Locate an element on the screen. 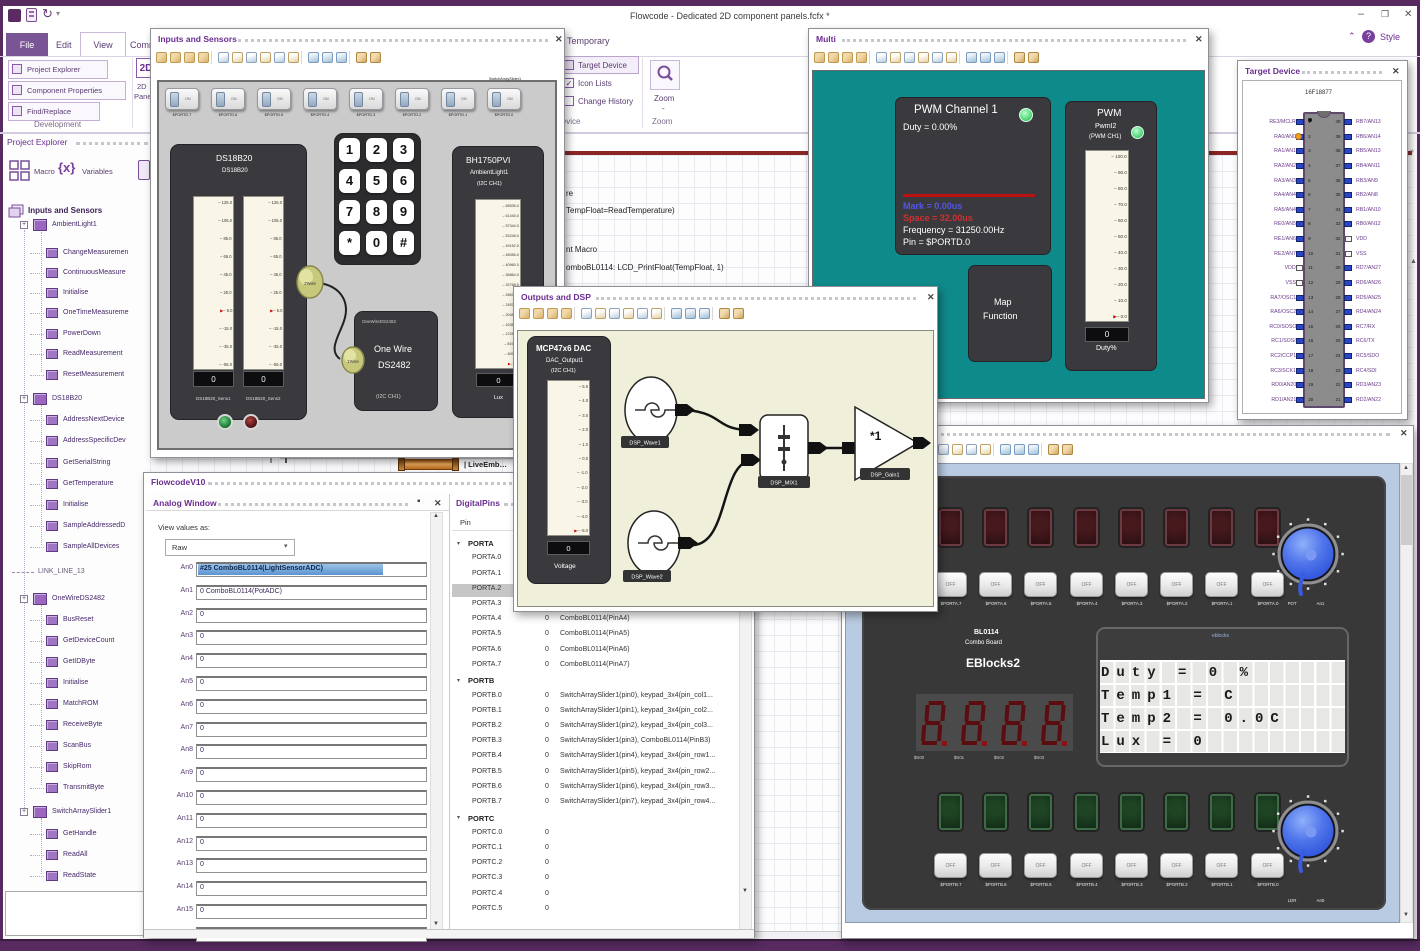  svg-text: DSP_MIX1 is located at coordinates (783, 484).